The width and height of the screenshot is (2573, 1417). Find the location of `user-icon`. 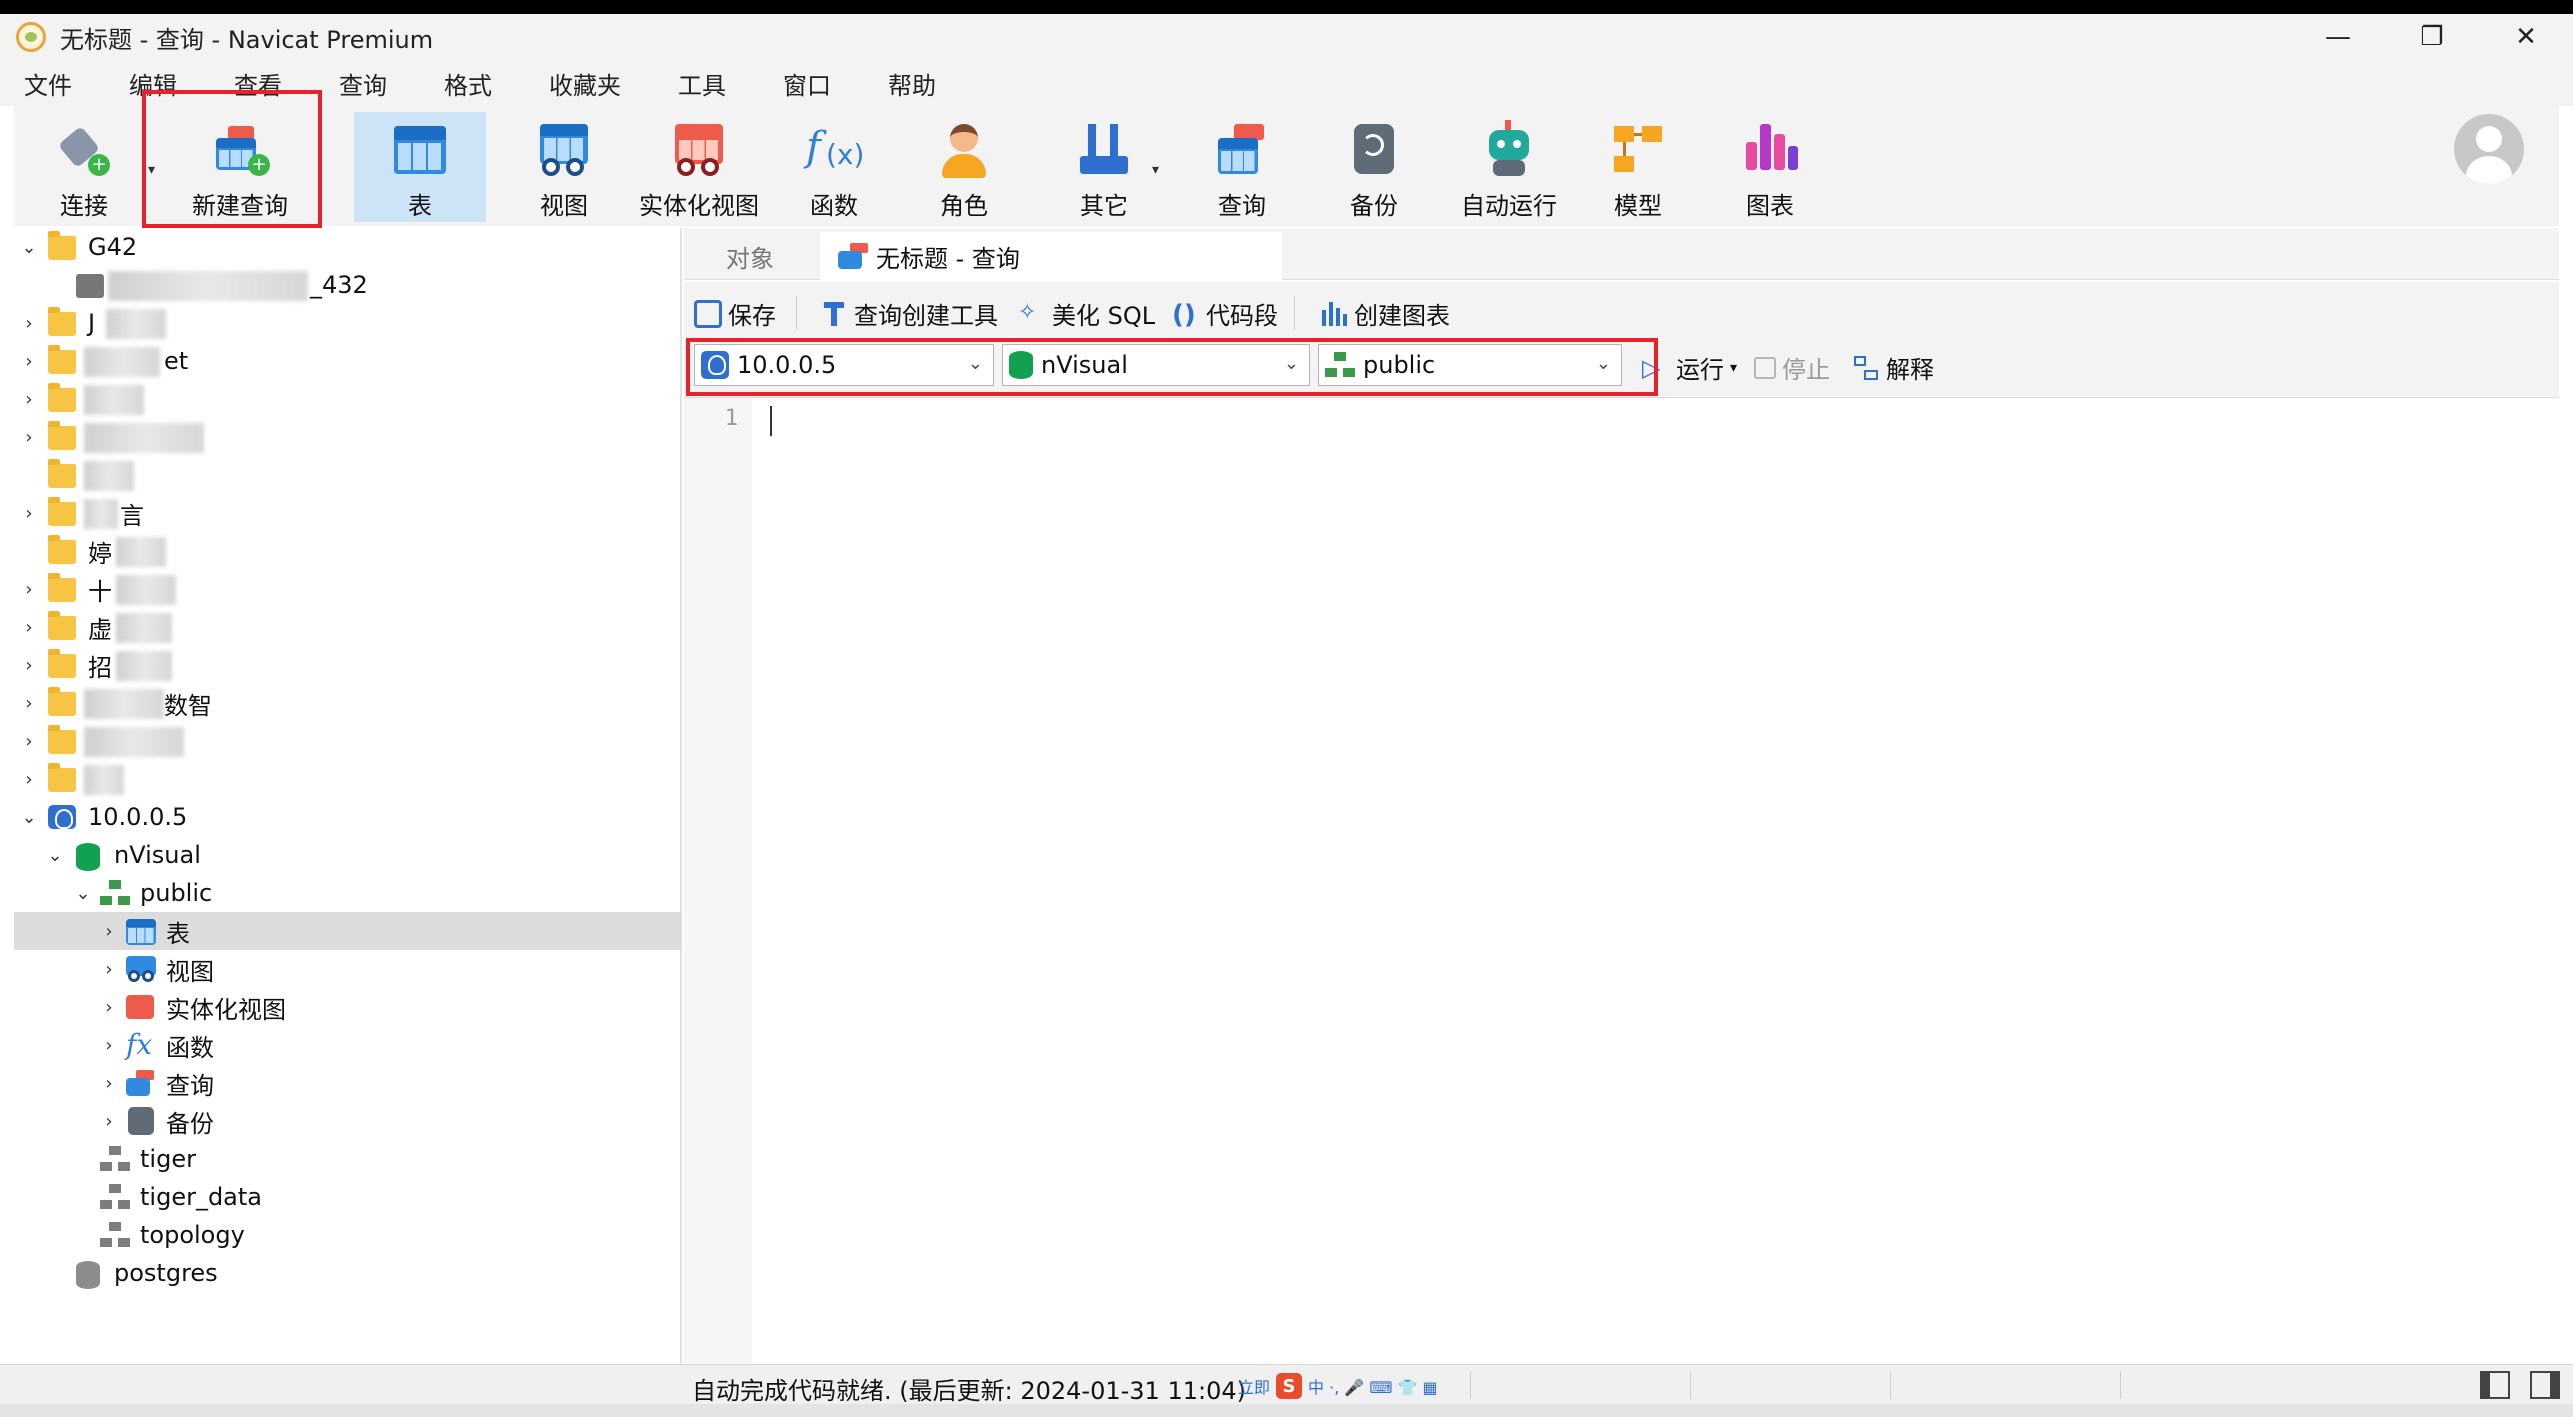

user-icon is located at coordinates (964, 150).